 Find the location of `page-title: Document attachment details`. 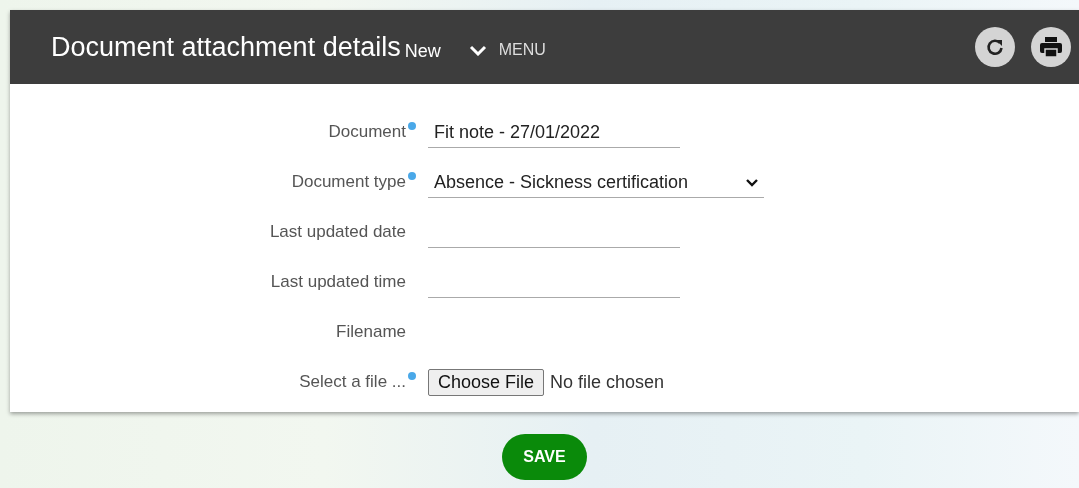

page-title: Document attachment details is located at coordinates (226, 47).